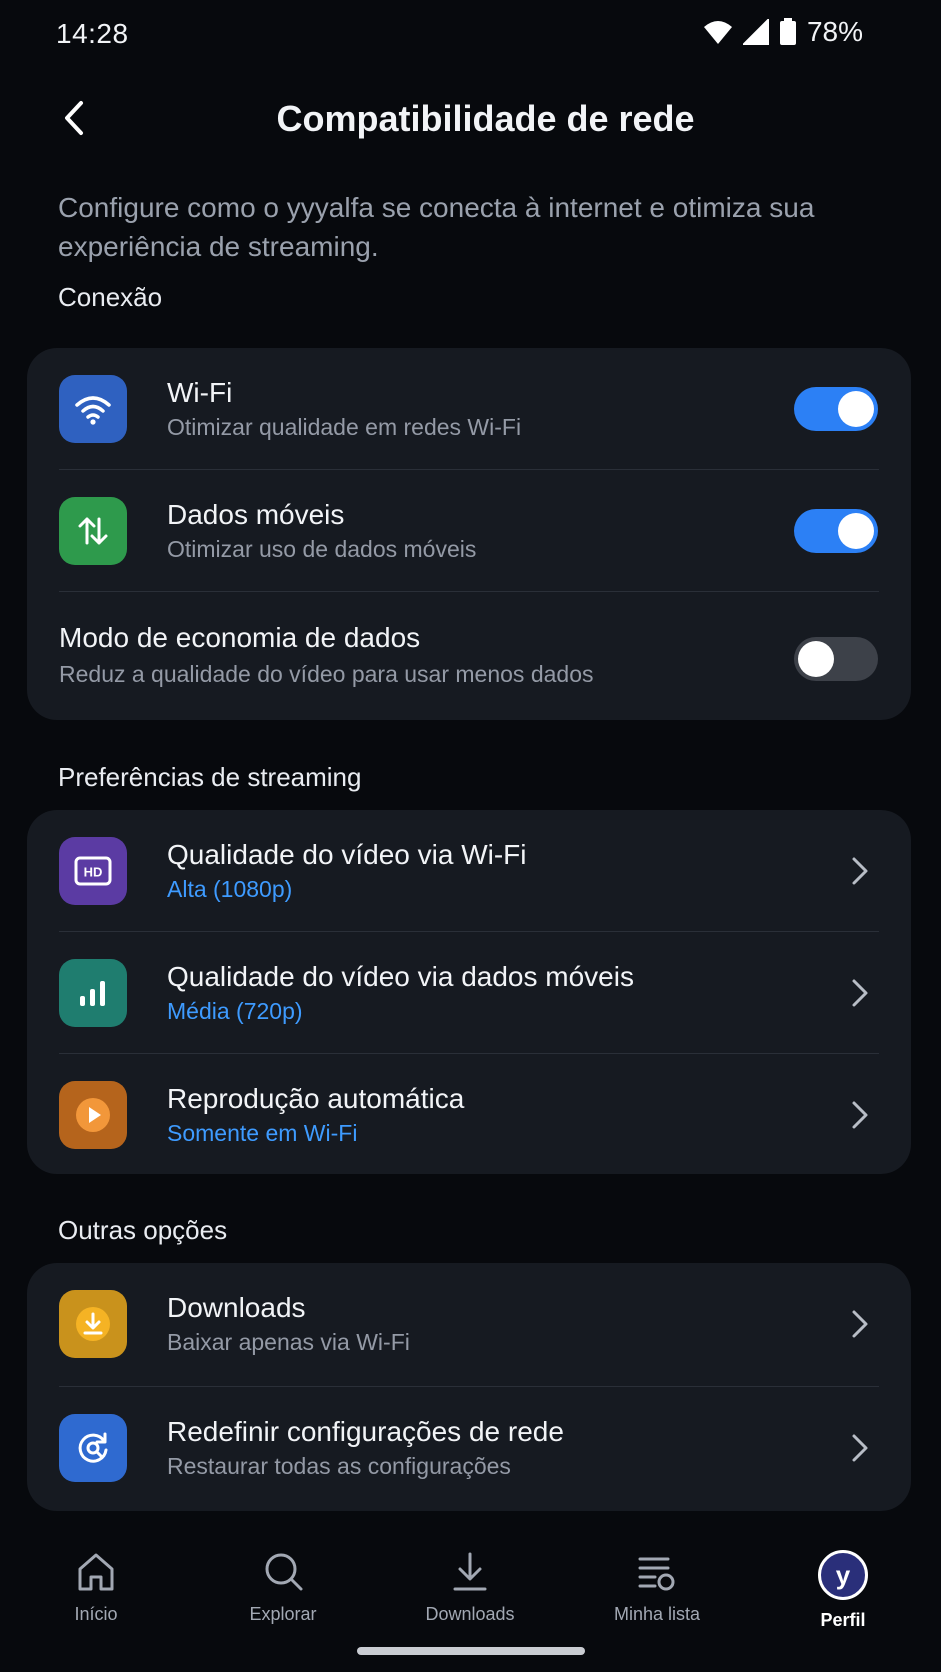  I want to click on nav-my-list-label: Minha lista, so click(657, 1614).